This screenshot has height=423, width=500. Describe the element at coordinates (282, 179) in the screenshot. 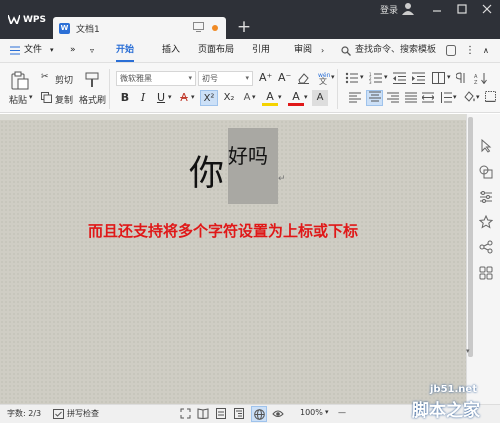

I see `paragraph-mark: ↵` at that location.